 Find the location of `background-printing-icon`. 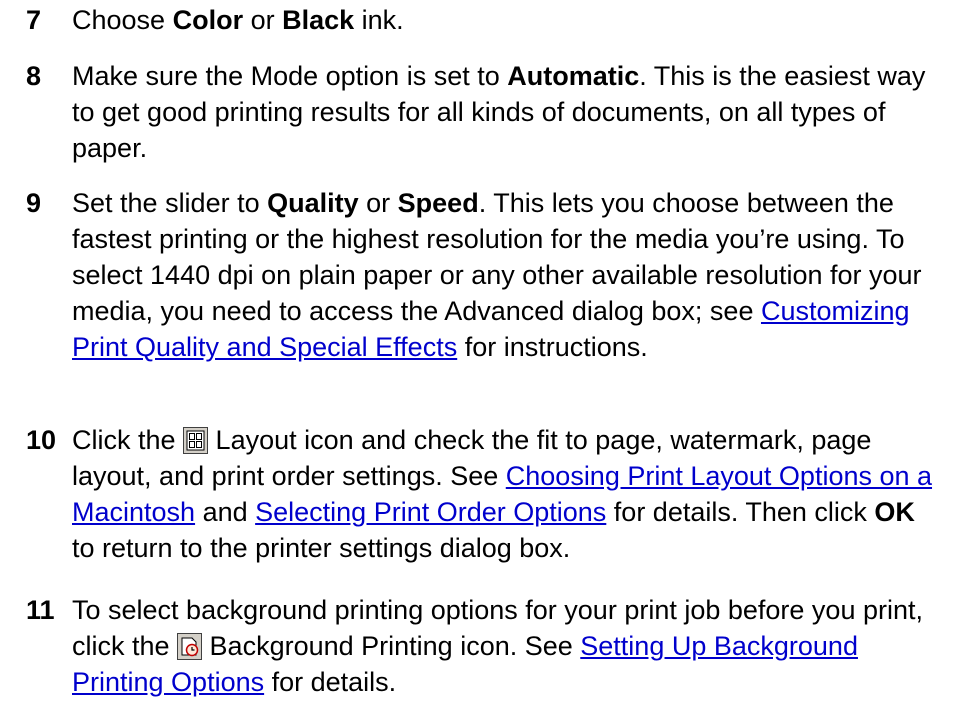

background-printing-icon is located at coordinates (190, 646).